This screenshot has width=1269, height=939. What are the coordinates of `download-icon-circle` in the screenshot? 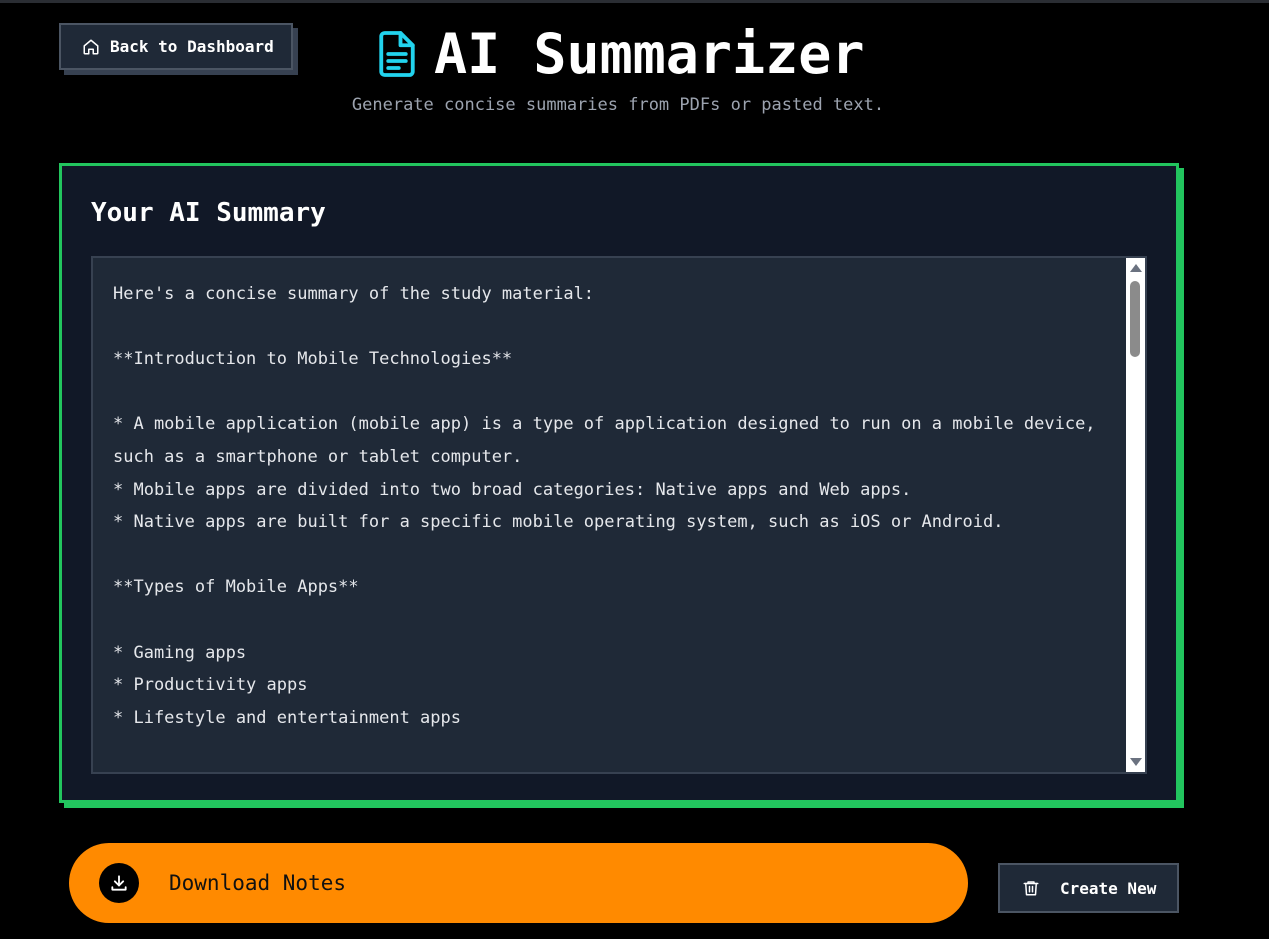 It's located at (119, 883).